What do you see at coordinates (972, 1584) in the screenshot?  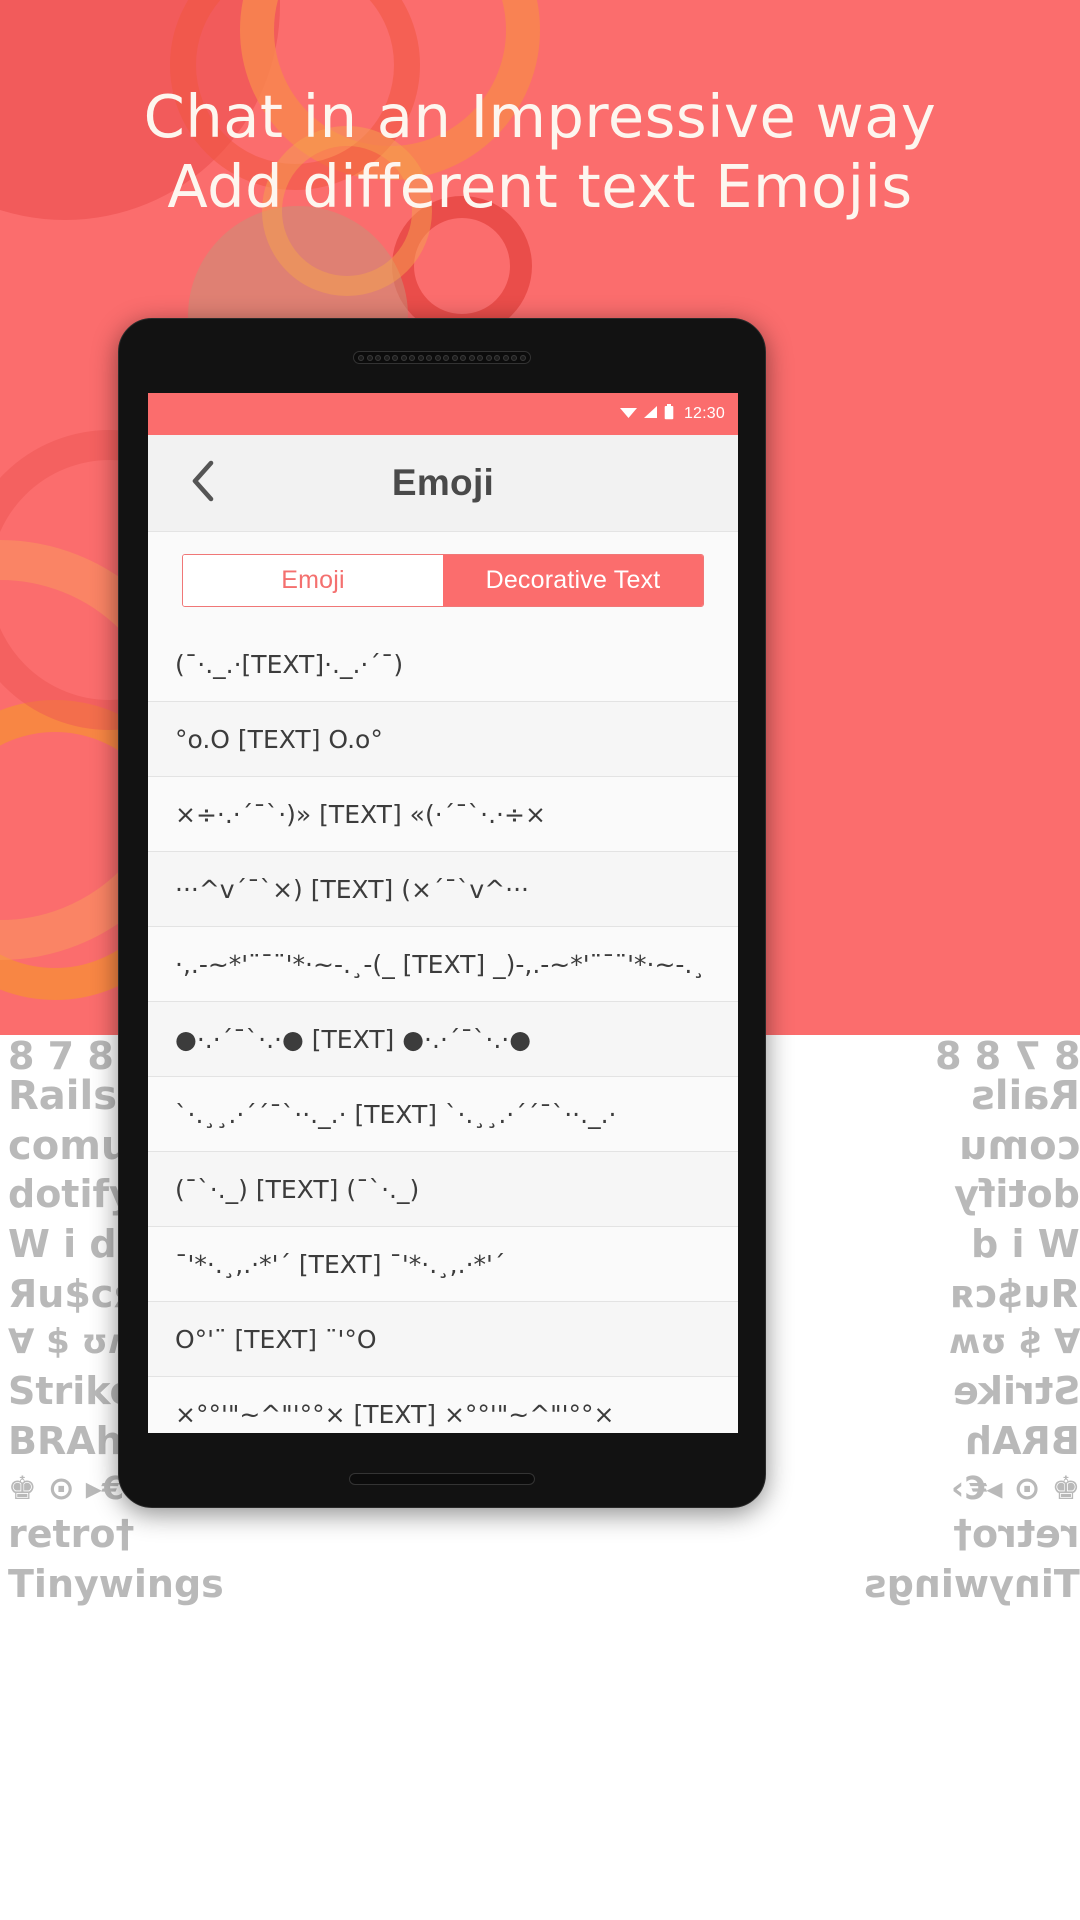 I see `watermark-text-right: Tinywings` at bounding box center [972, 1584].